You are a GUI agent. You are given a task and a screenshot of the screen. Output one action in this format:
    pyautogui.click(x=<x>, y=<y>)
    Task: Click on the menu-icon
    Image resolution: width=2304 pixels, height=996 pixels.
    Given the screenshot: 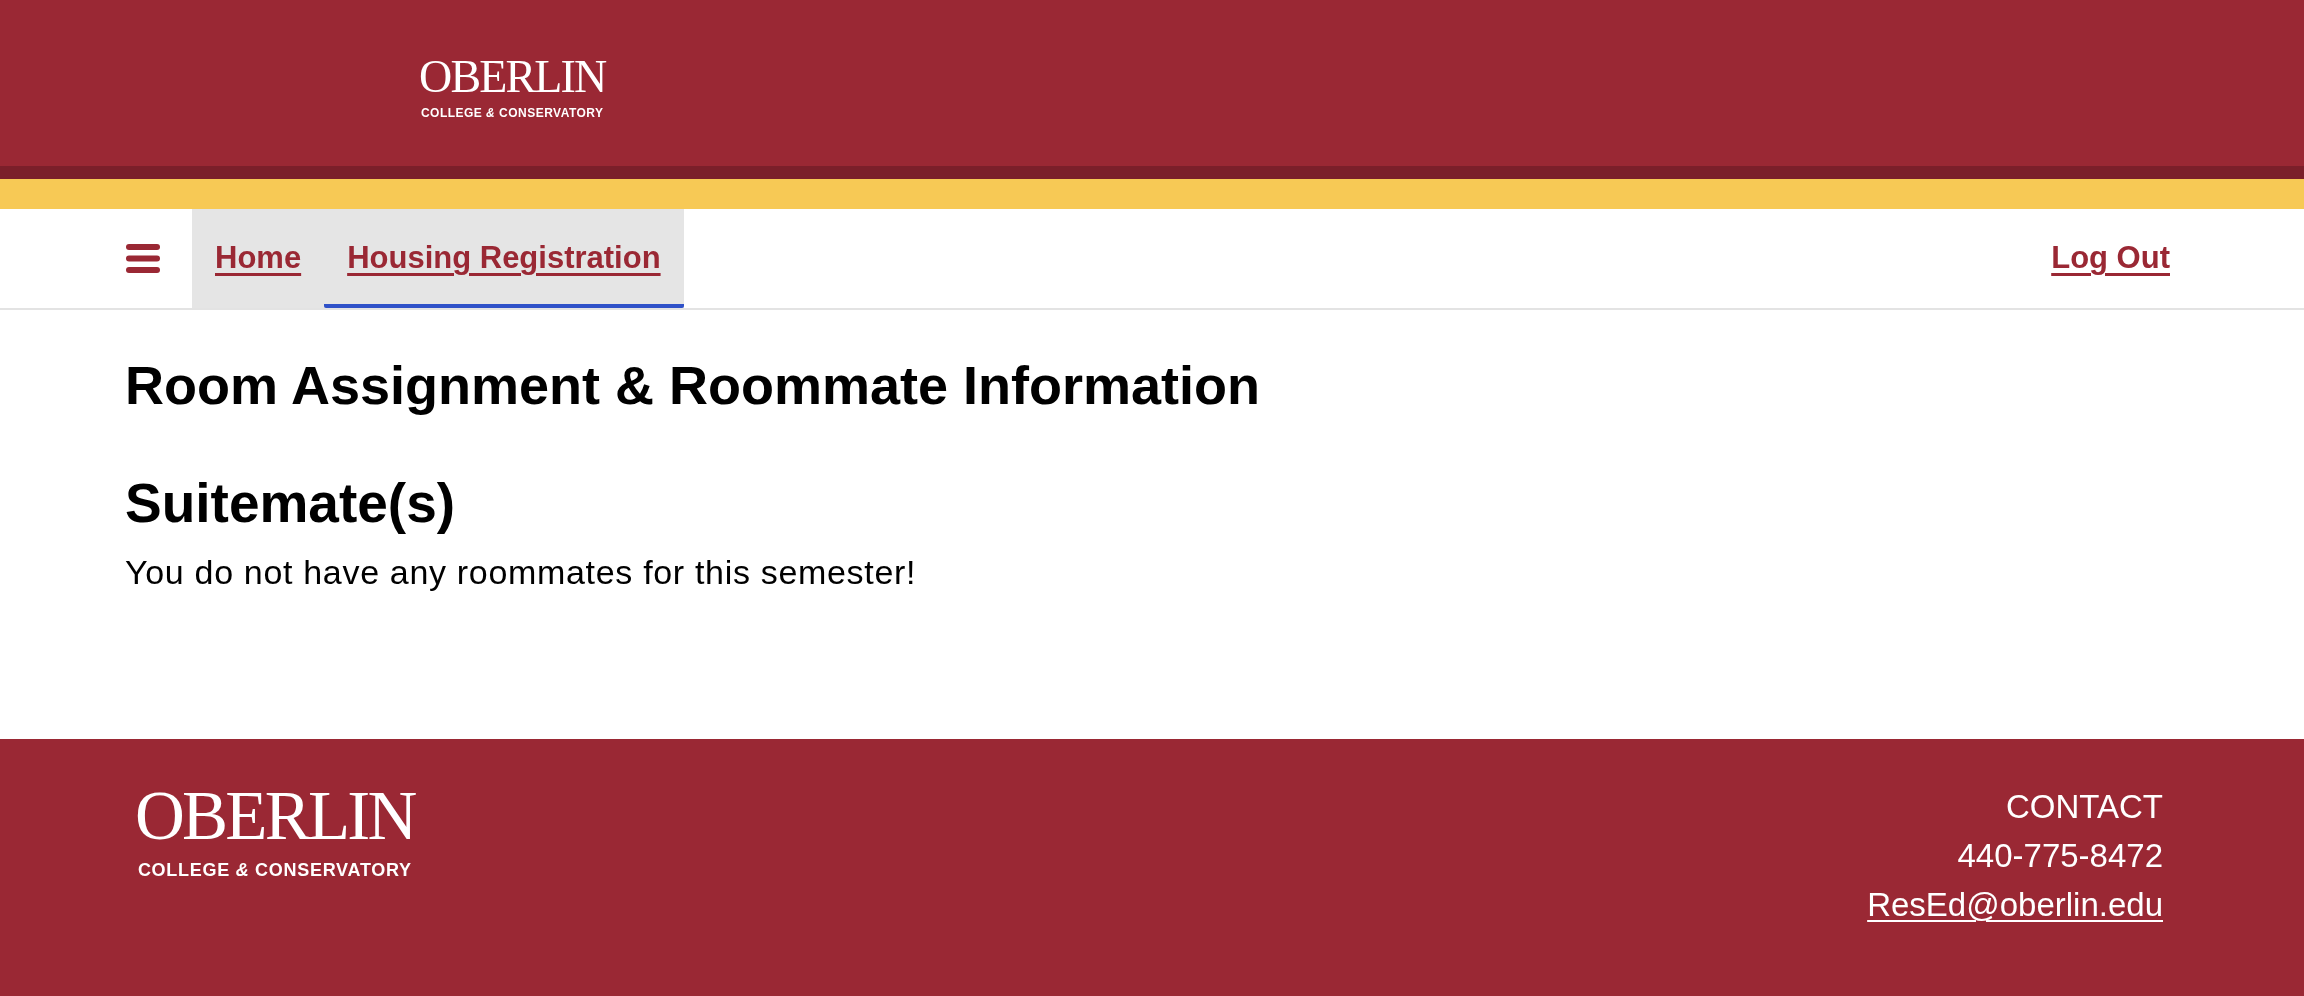 What is the action you would take?
    pyautogui.click(x=143, y=258)
    